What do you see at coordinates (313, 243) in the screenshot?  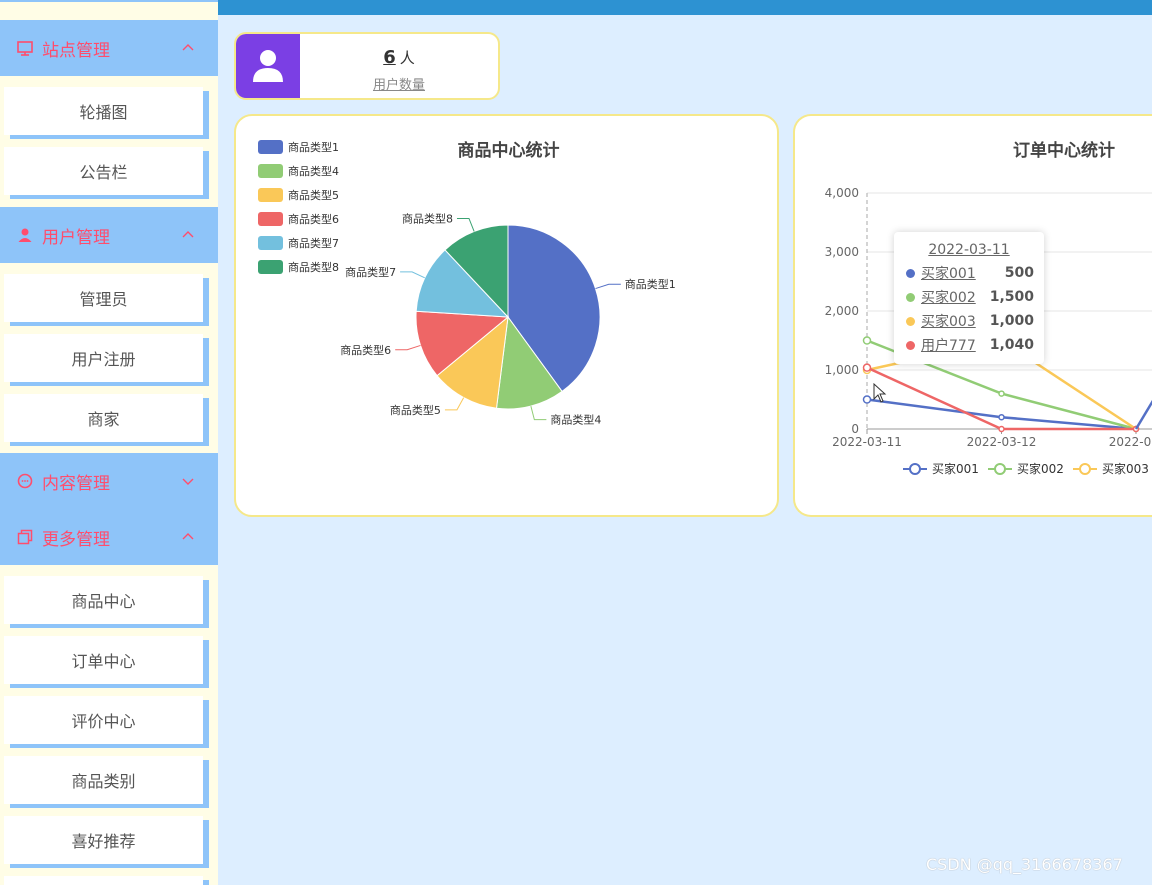 I see `legend-label: 商品类型7` at bounding box center [313, 243].